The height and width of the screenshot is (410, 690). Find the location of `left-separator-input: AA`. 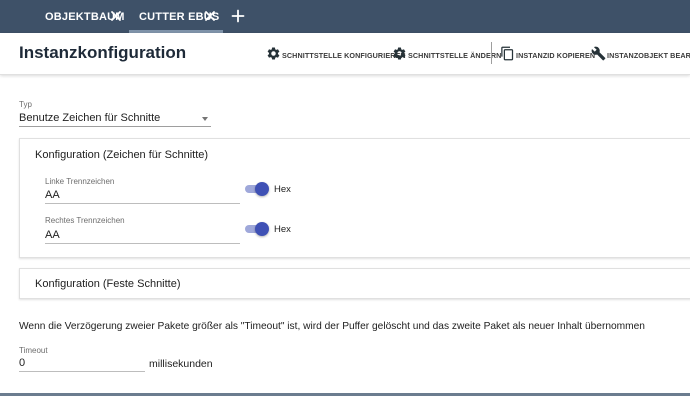

left-separator-input: AA is located at coordinates (142, 196).